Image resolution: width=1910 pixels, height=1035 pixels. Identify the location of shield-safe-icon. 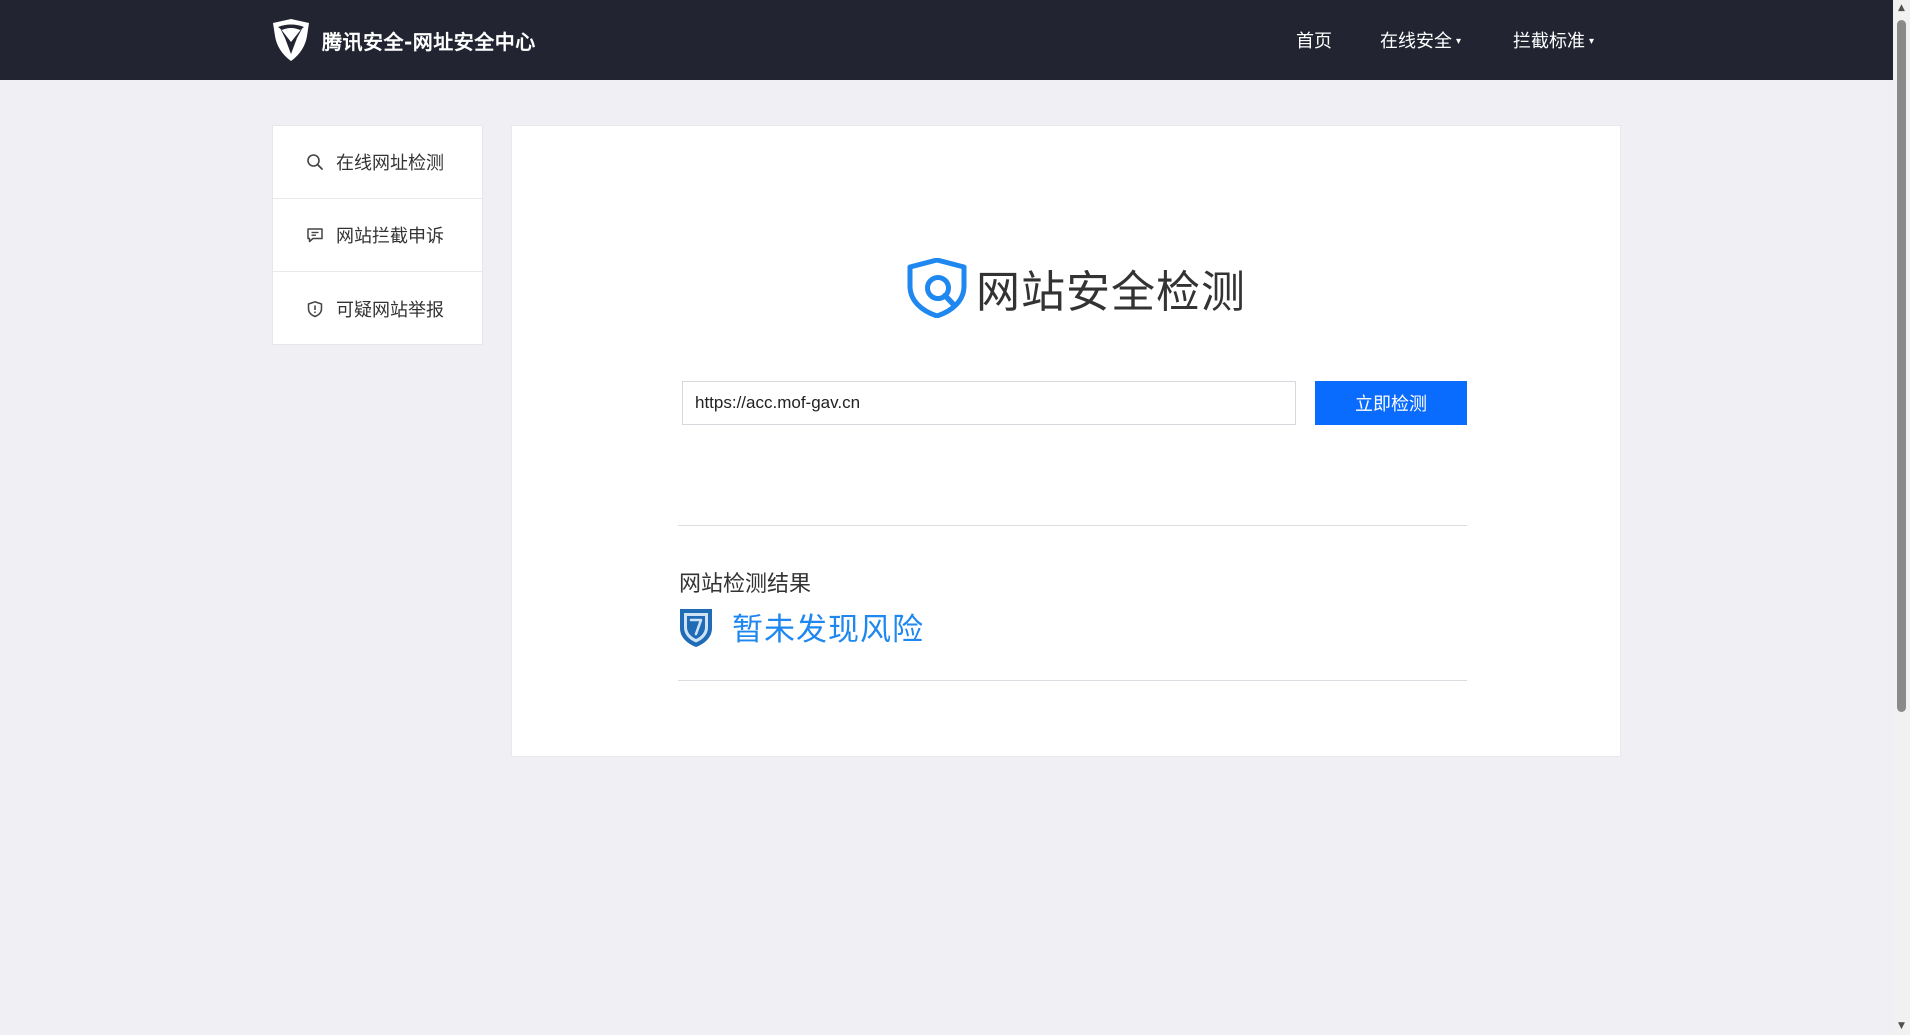
(696, 627).